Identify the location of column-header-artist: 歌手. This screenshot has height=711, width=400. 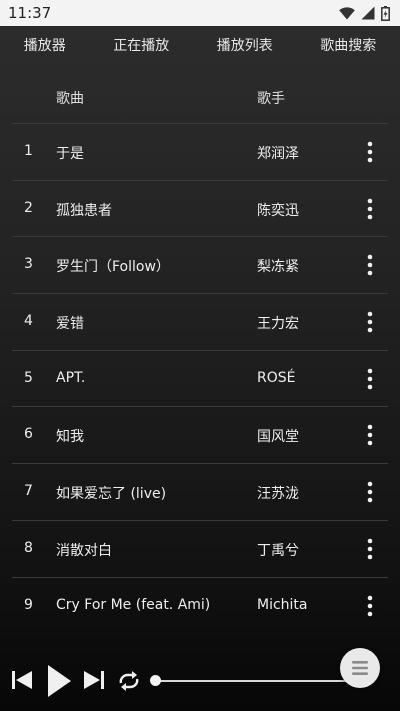
(271, 99).